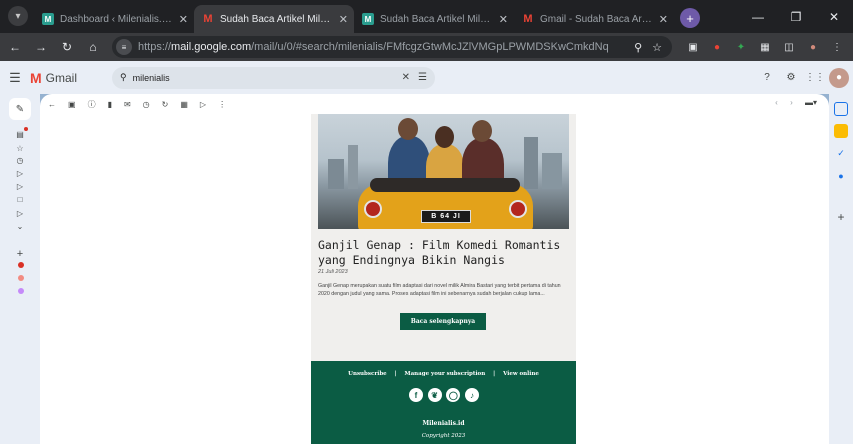 Image resolution: width=853 pixels, height=444 pixels. I want to click on gmail-logo: M Gmail, so click(69, 78).